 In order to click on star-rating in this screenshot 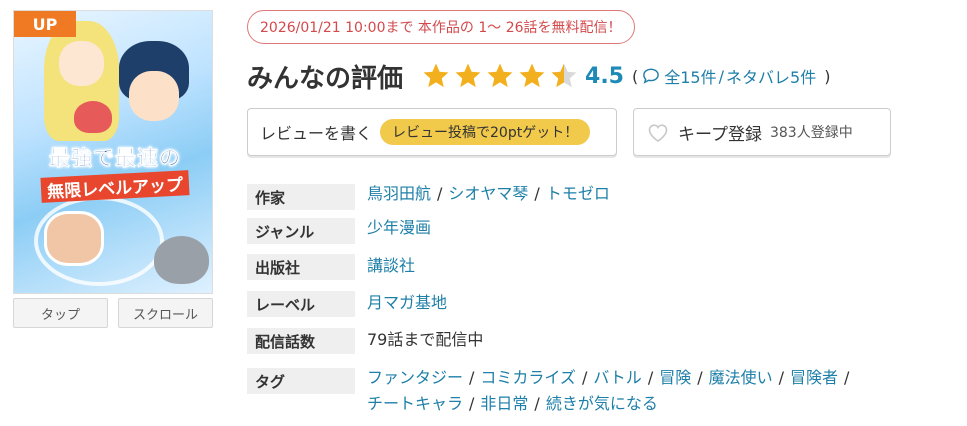, I will do `click(500, 76)`.